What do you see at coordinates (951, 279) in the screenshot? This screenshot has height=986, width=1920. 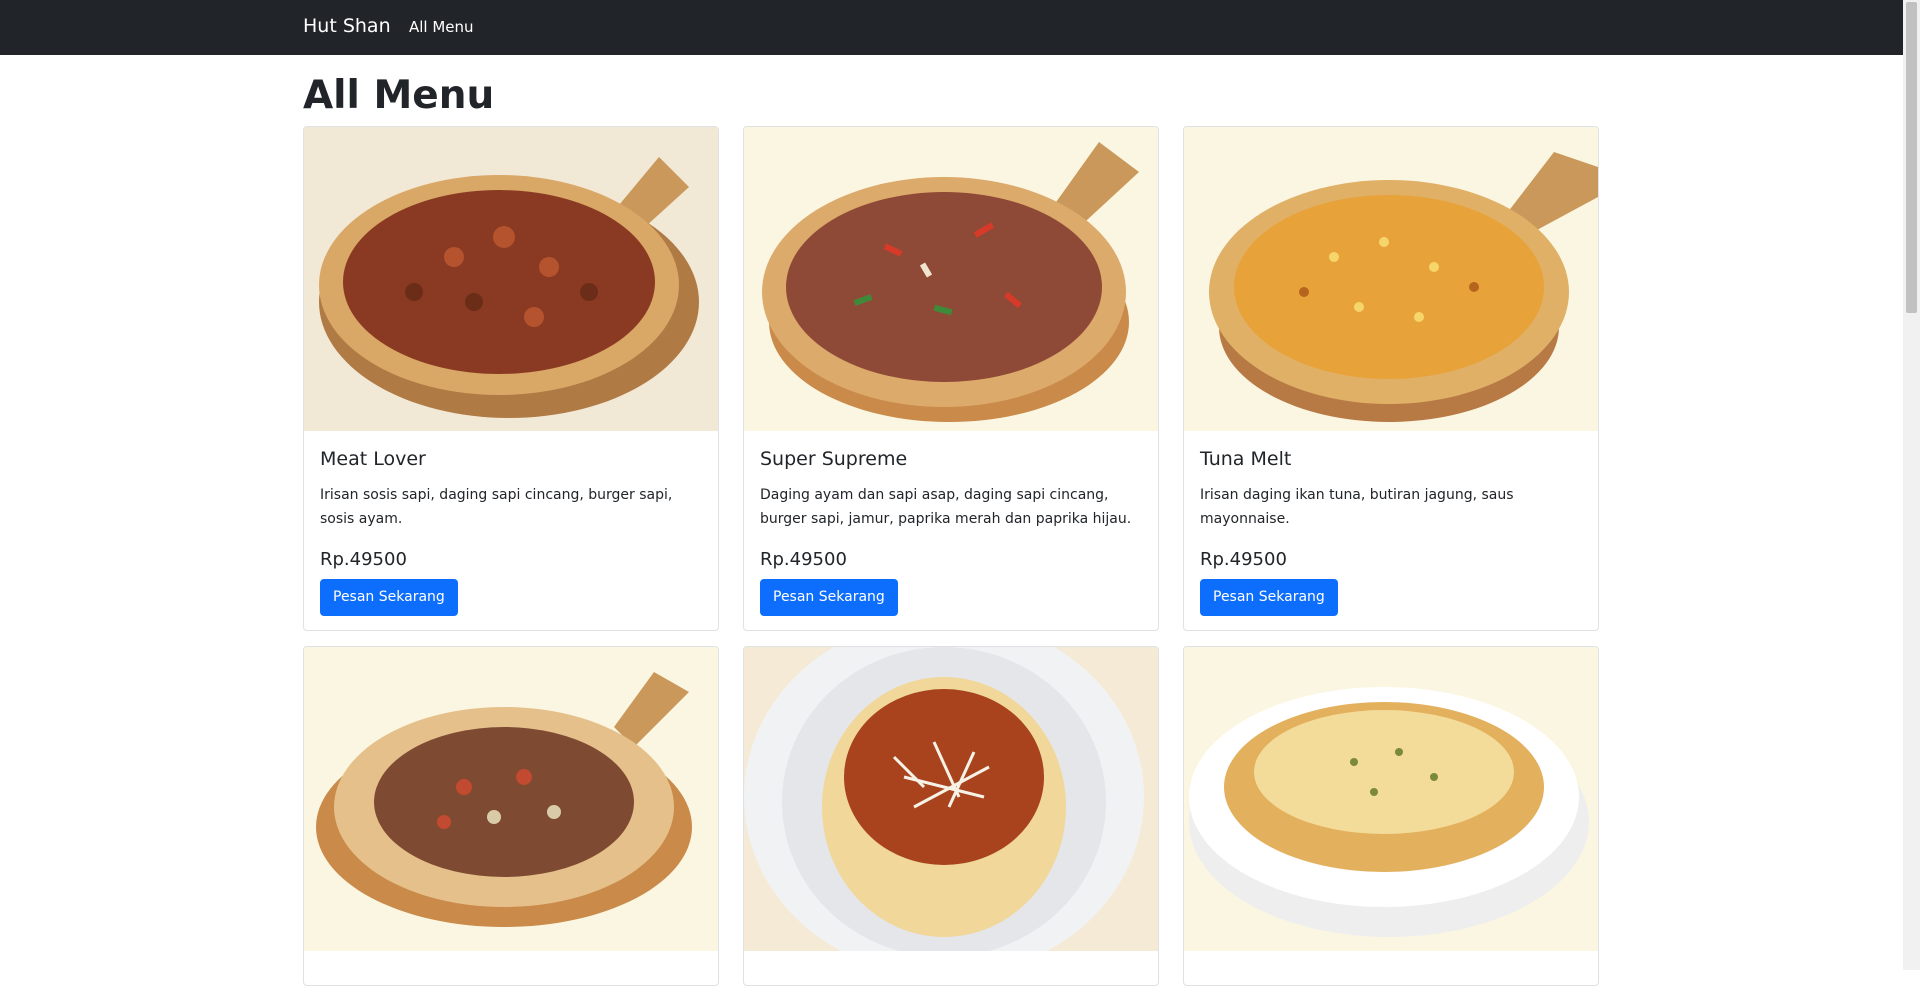 I see `super-supreme-pizza-image` at bounding box center [951, 279].